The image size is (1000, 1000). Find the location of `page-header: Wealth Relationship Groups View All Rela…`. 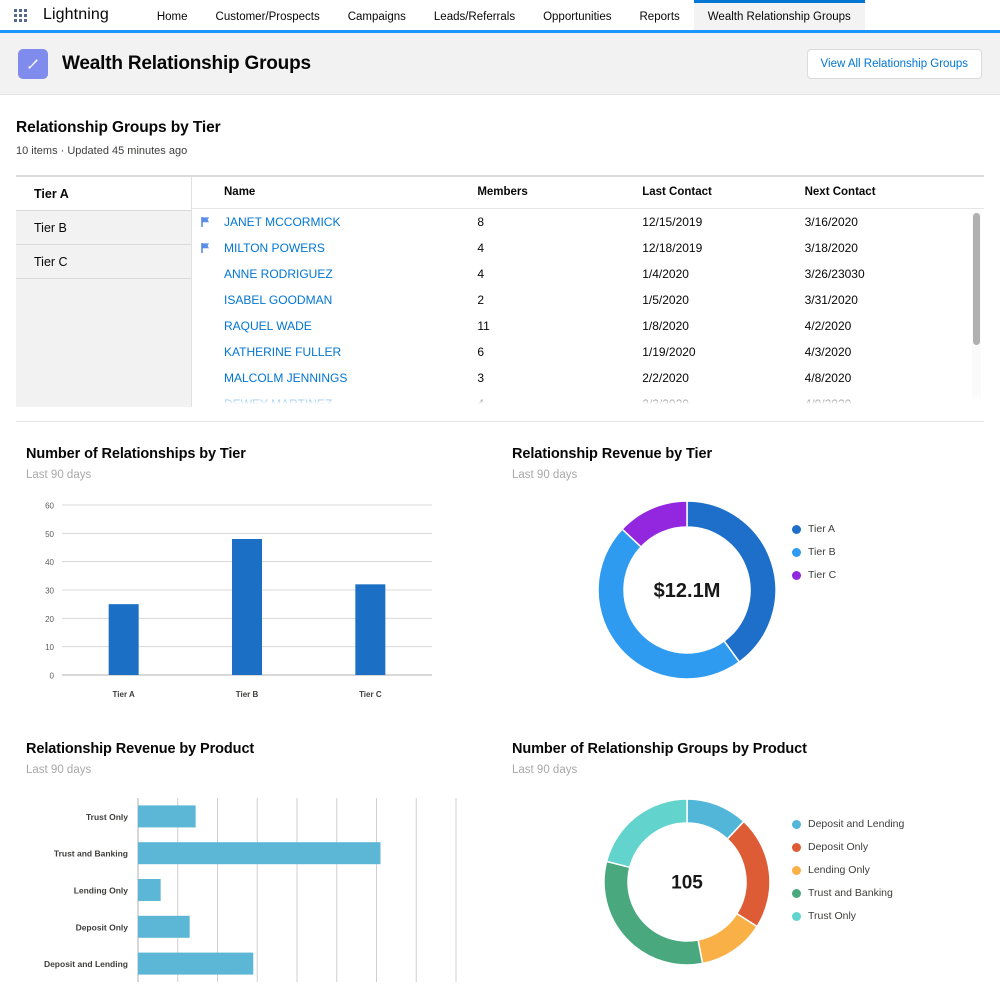

page-header: Wealth Relationship Groups View All Rela… is located at coordinates (500, 64).